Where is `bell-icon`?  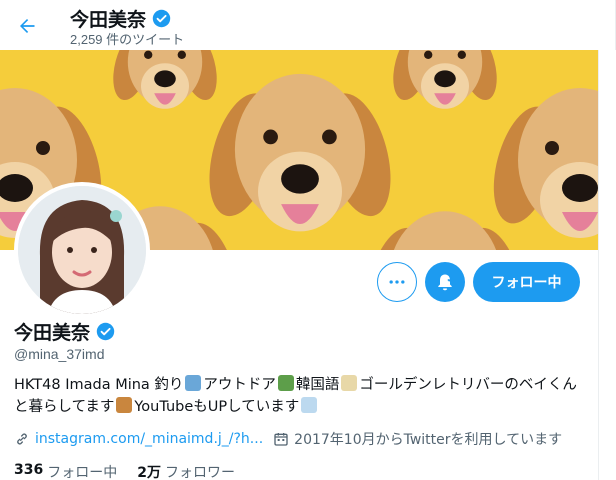
bell-icon is located at coordinates (445, 282).